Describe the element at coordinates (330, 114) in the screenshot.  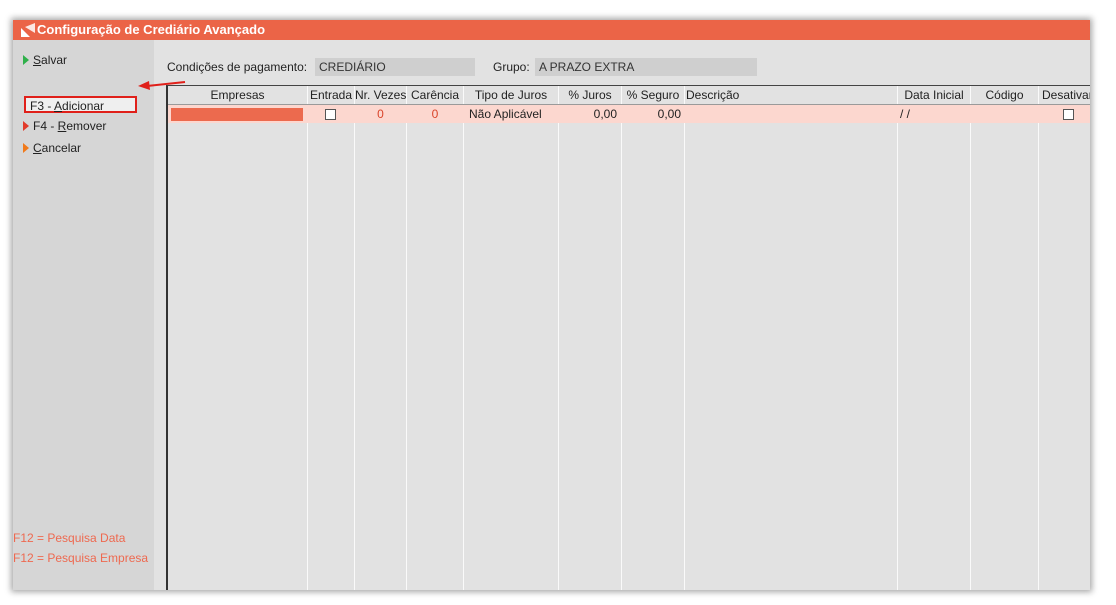
I see `entrada-checkbox` at that location.